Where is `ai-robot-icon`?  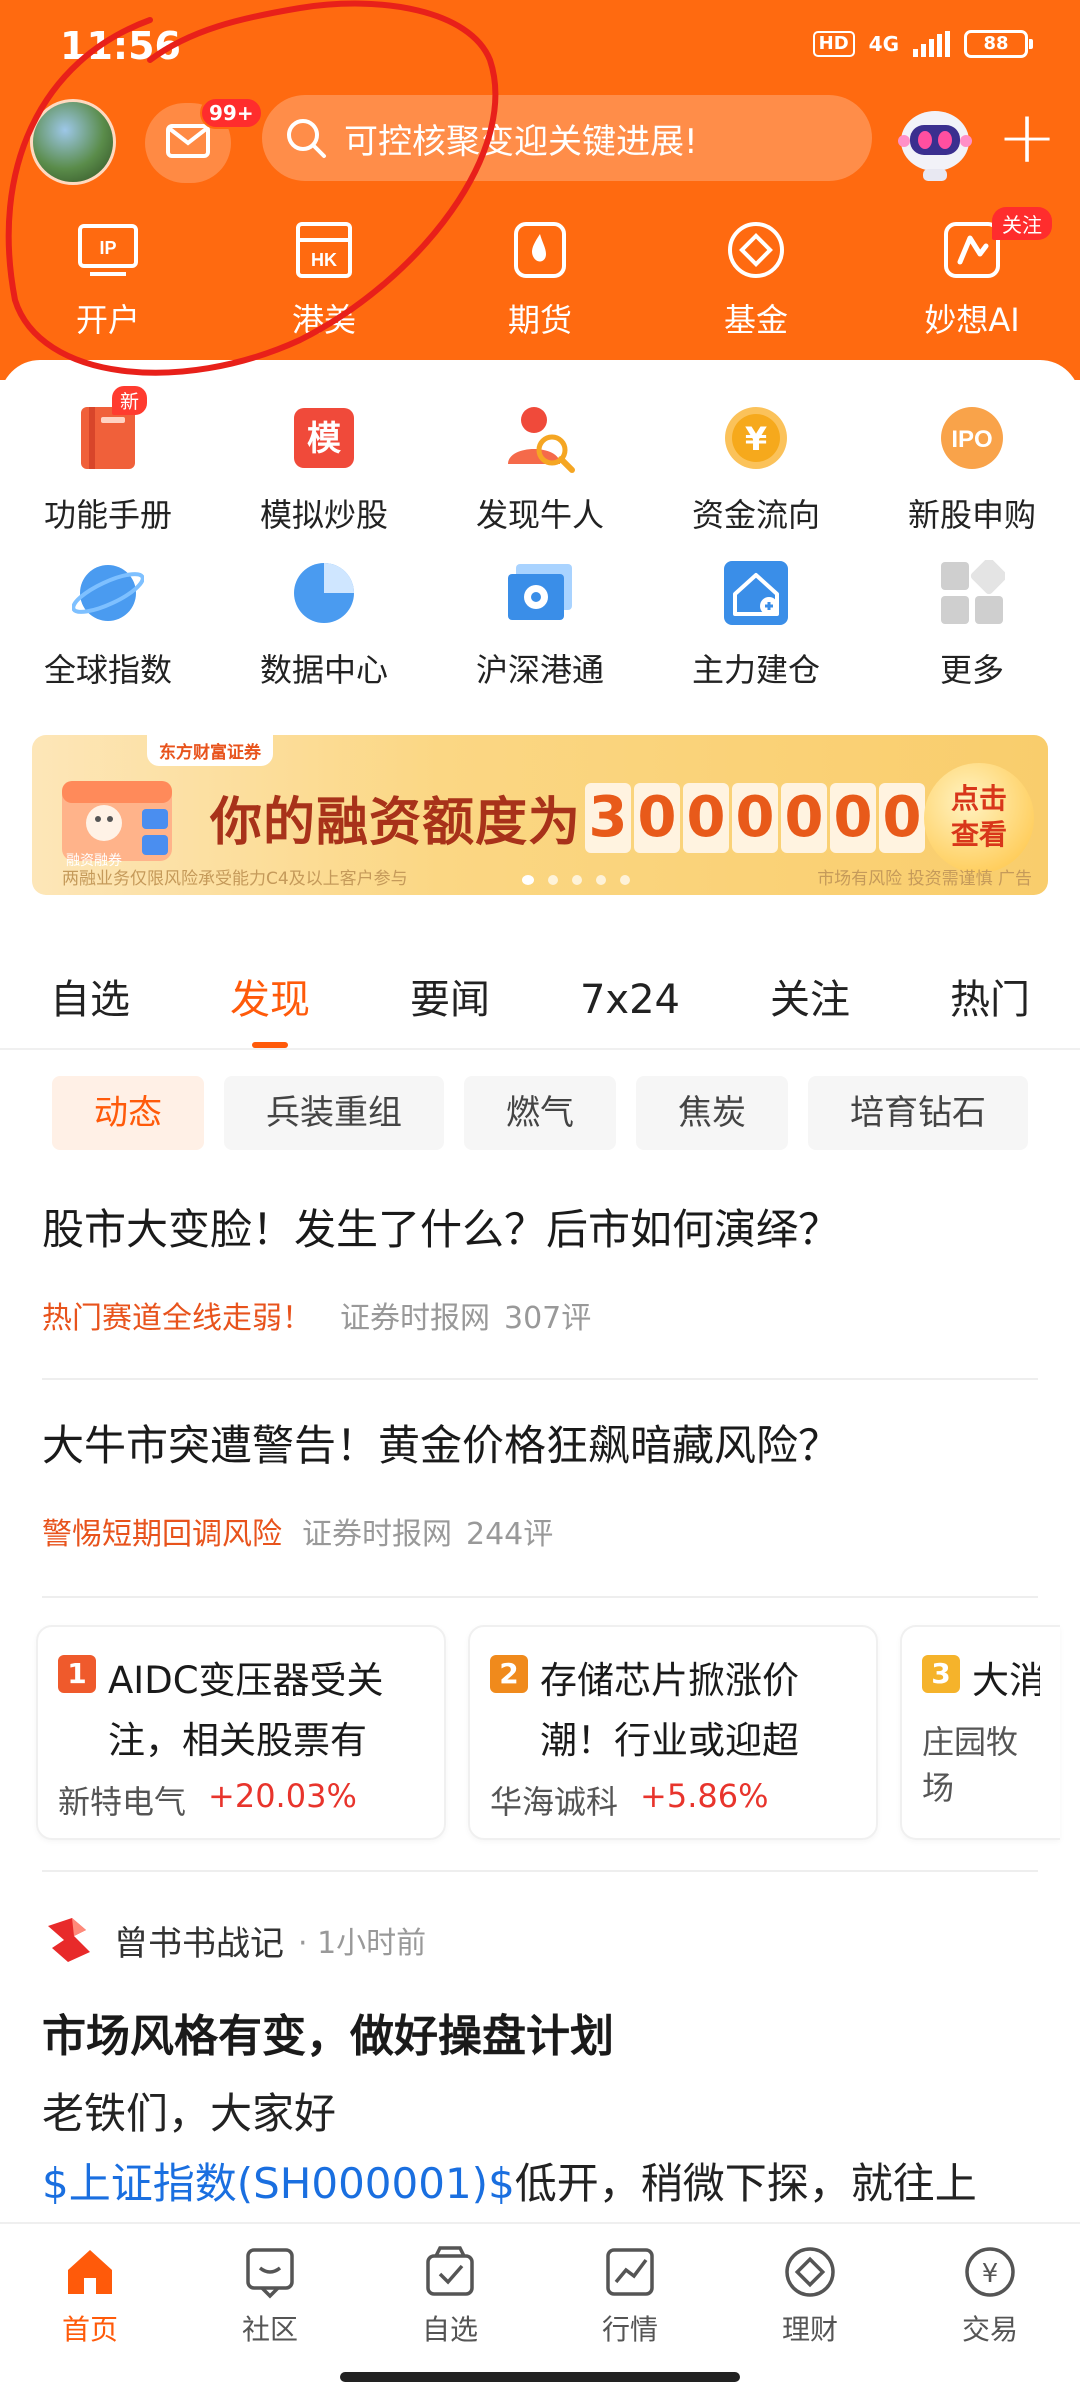 ai-robot-icon is located at coordinates (935, 140).